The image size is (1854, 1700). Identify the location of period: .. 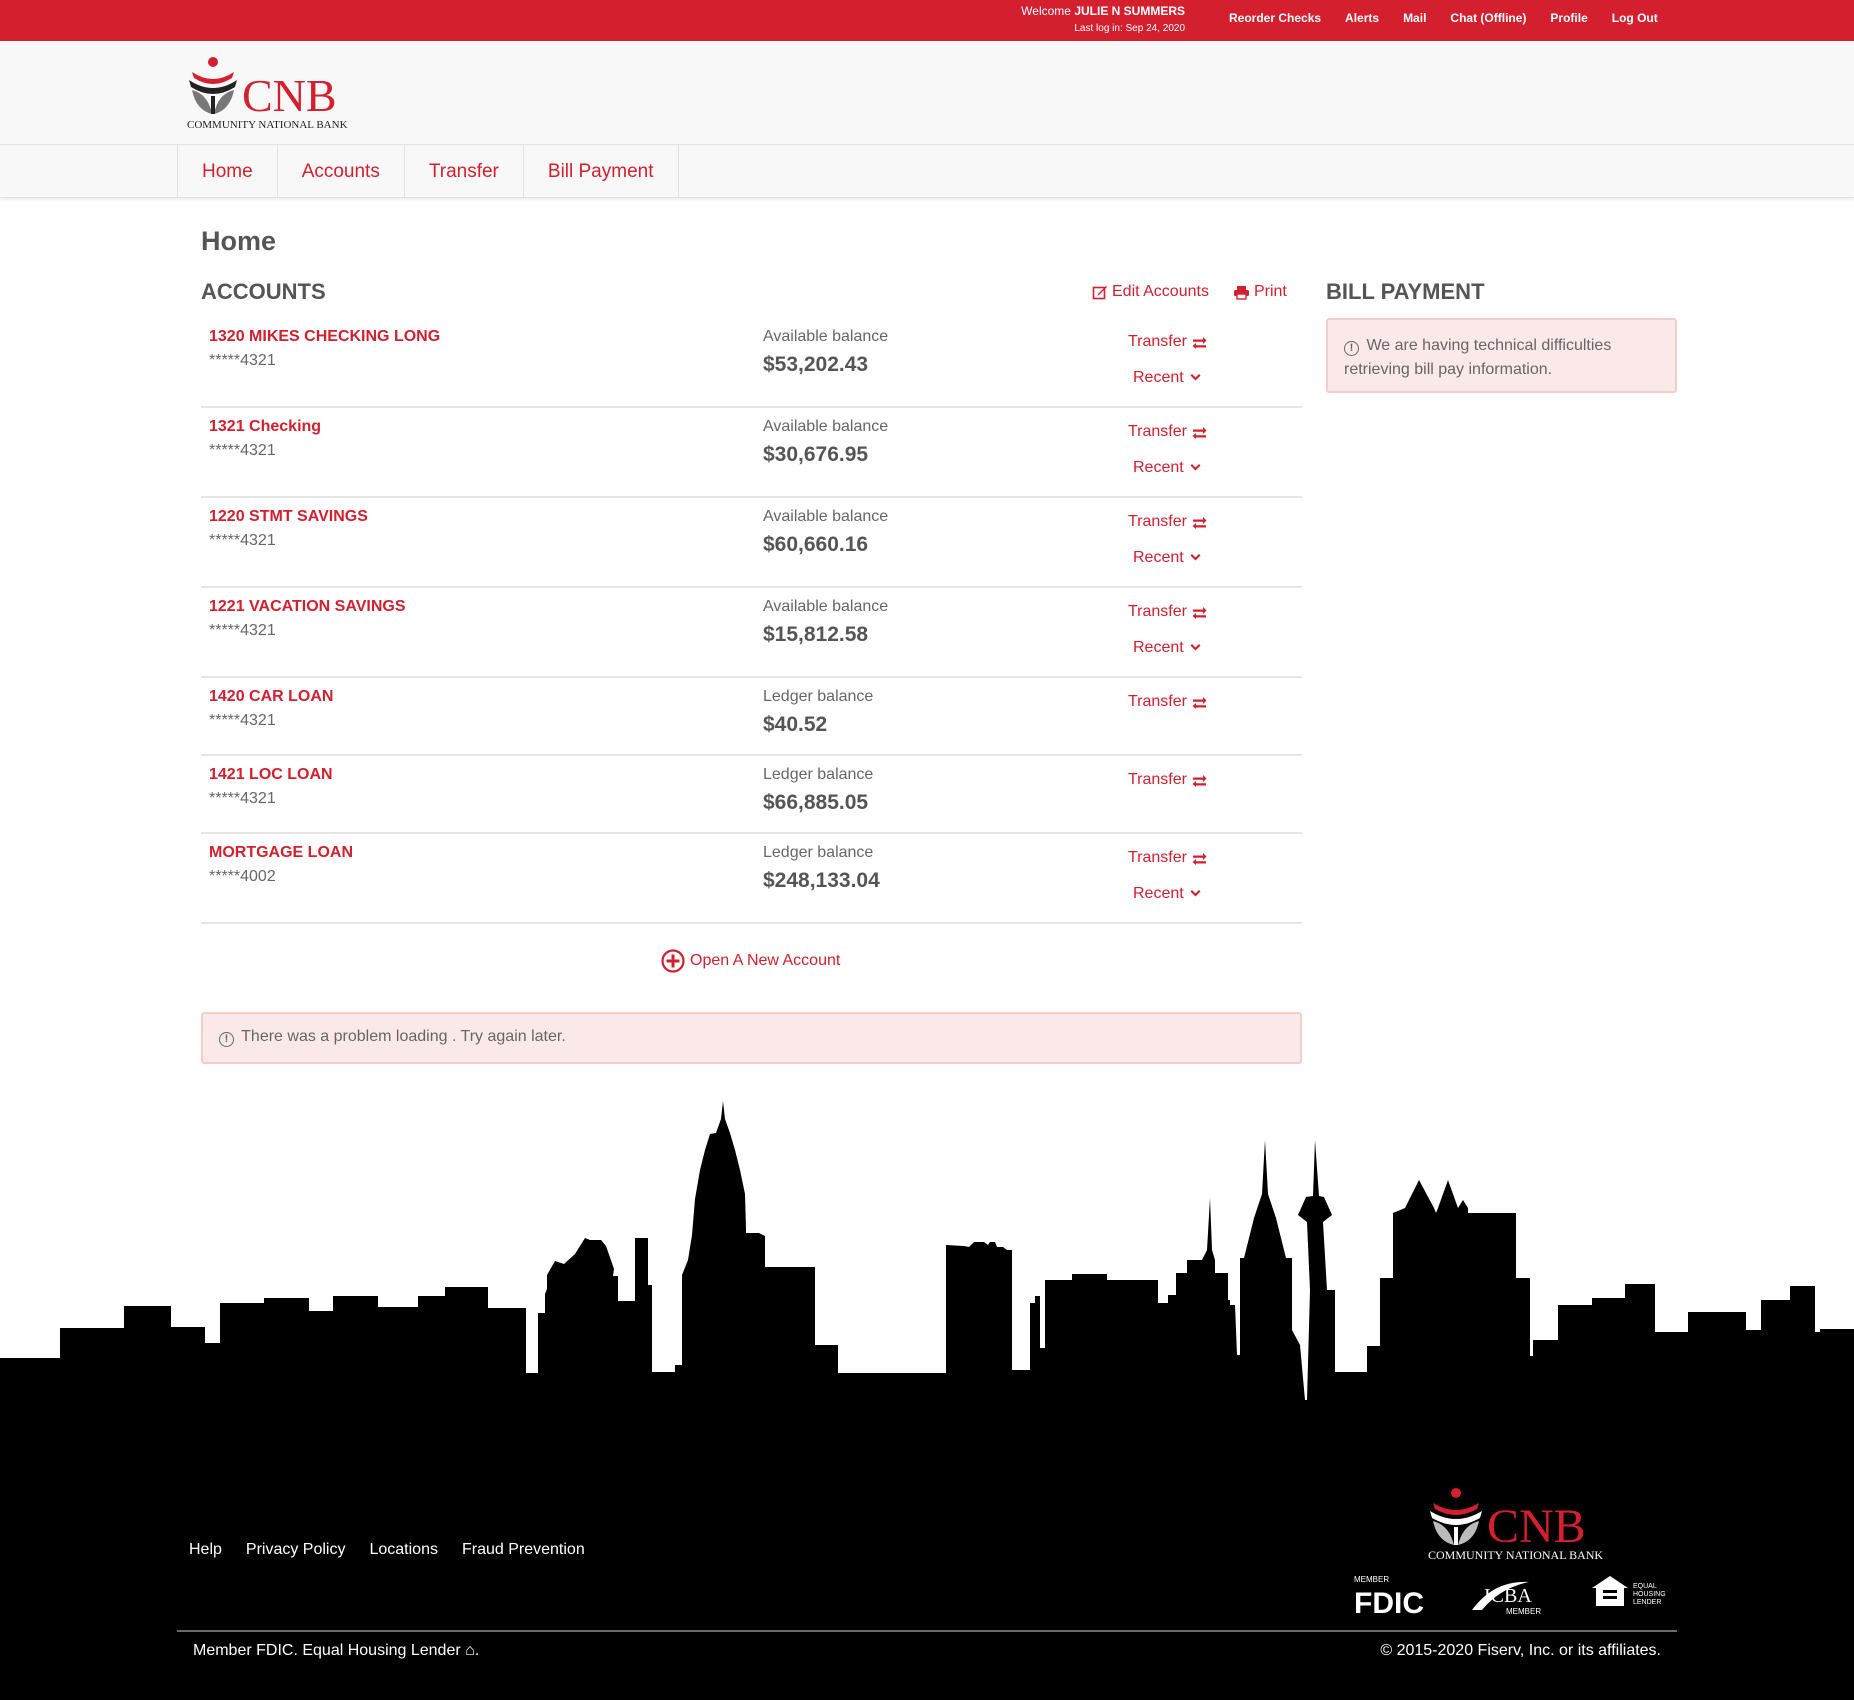
(477, 1650).